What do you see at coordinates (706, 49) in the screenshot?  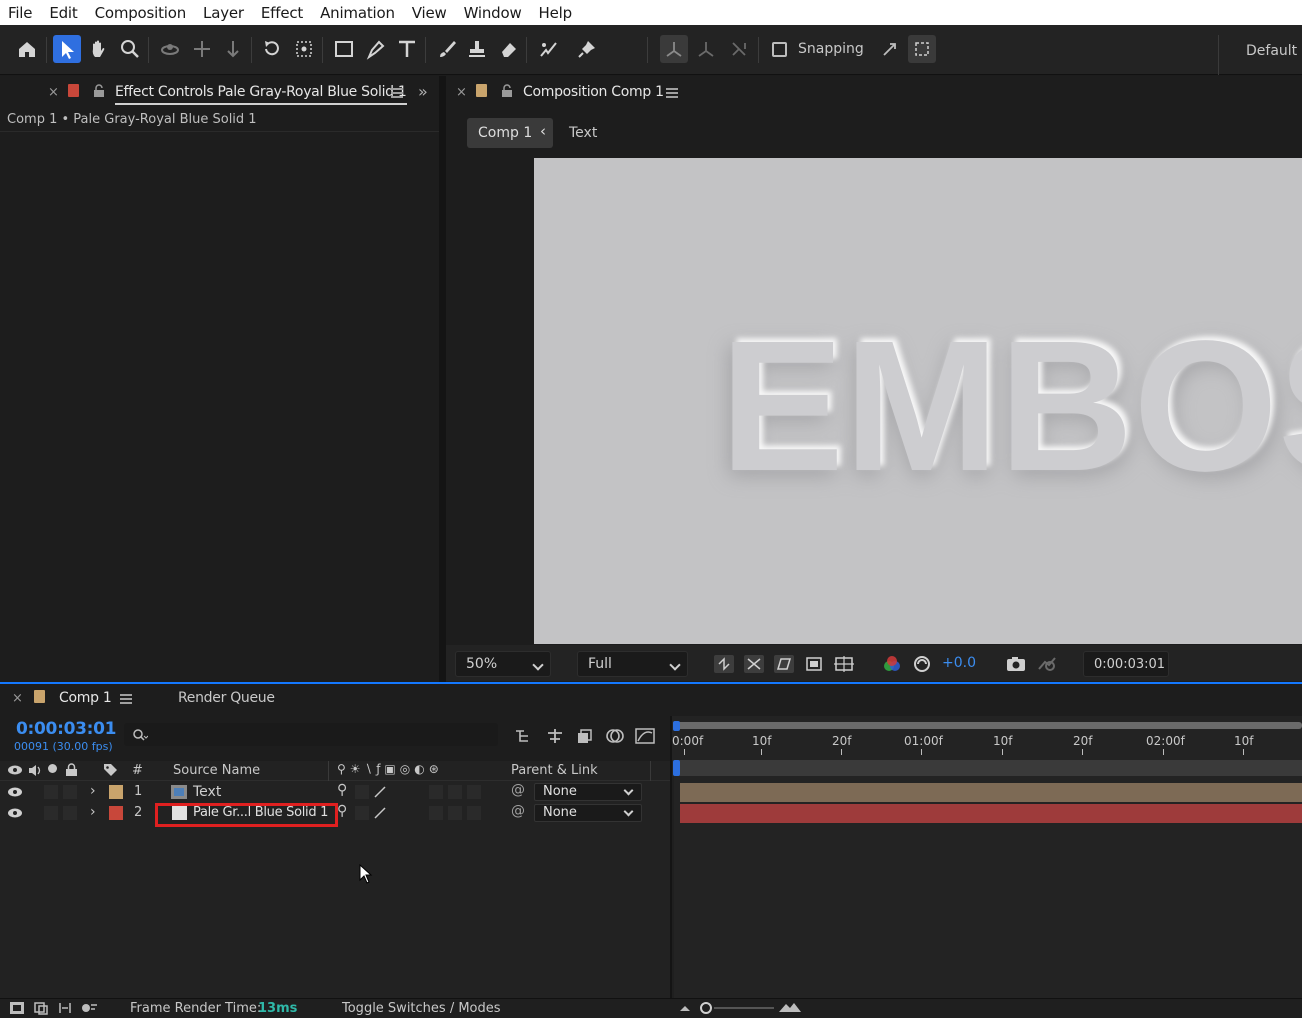 I see `world-axis-mode-icon` at bounding box center [706, 49].